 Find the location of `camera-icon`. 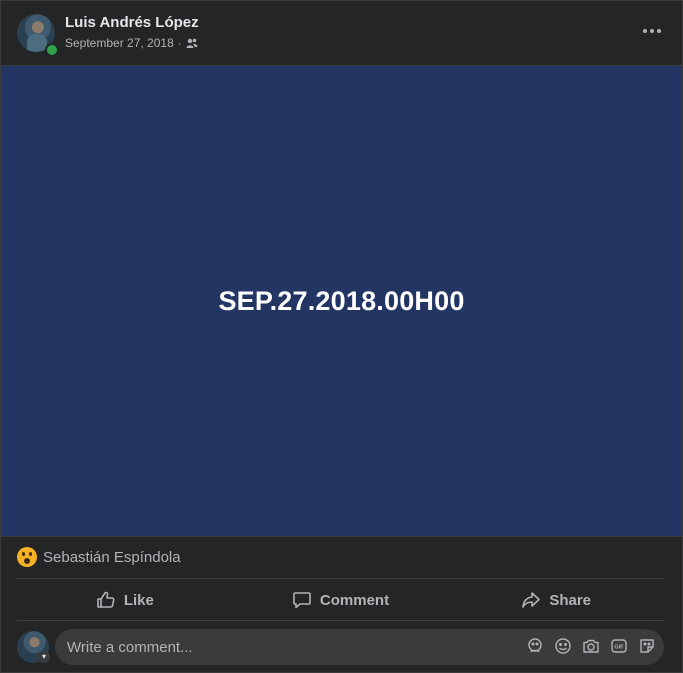

camera-icon is located at coordinates (591, 646).